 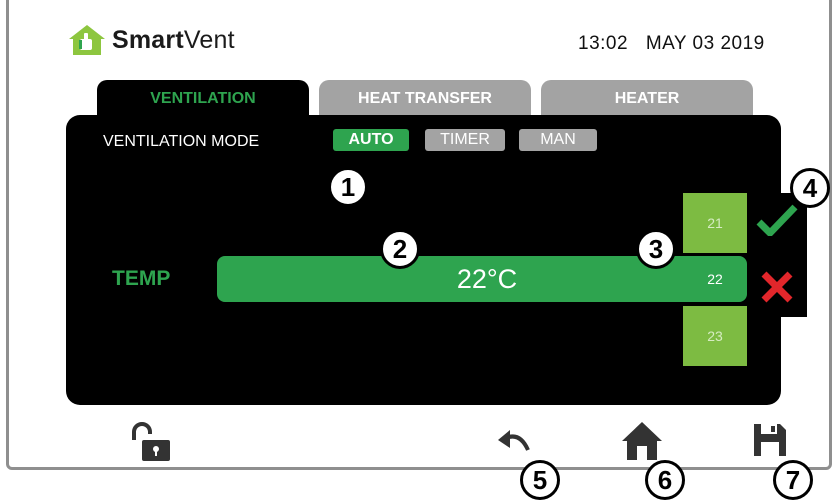 What do you see at coordinates (705, 43) in the screenshot?
I see `date-display: MAY 03 2019` at bounding box center [705, 43].